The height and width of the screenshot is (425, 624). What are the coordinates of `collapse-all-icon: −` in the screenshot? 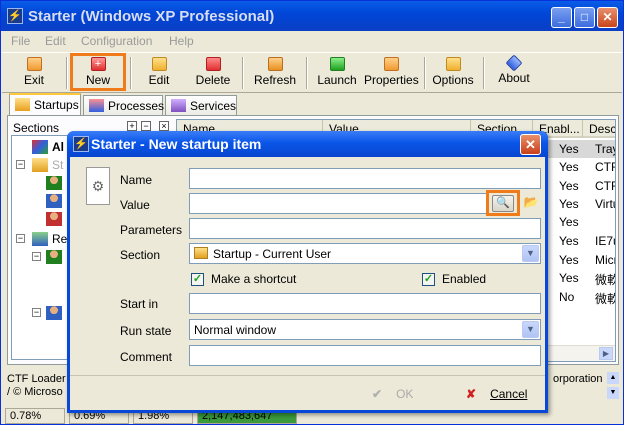 It's located at (146, 126).